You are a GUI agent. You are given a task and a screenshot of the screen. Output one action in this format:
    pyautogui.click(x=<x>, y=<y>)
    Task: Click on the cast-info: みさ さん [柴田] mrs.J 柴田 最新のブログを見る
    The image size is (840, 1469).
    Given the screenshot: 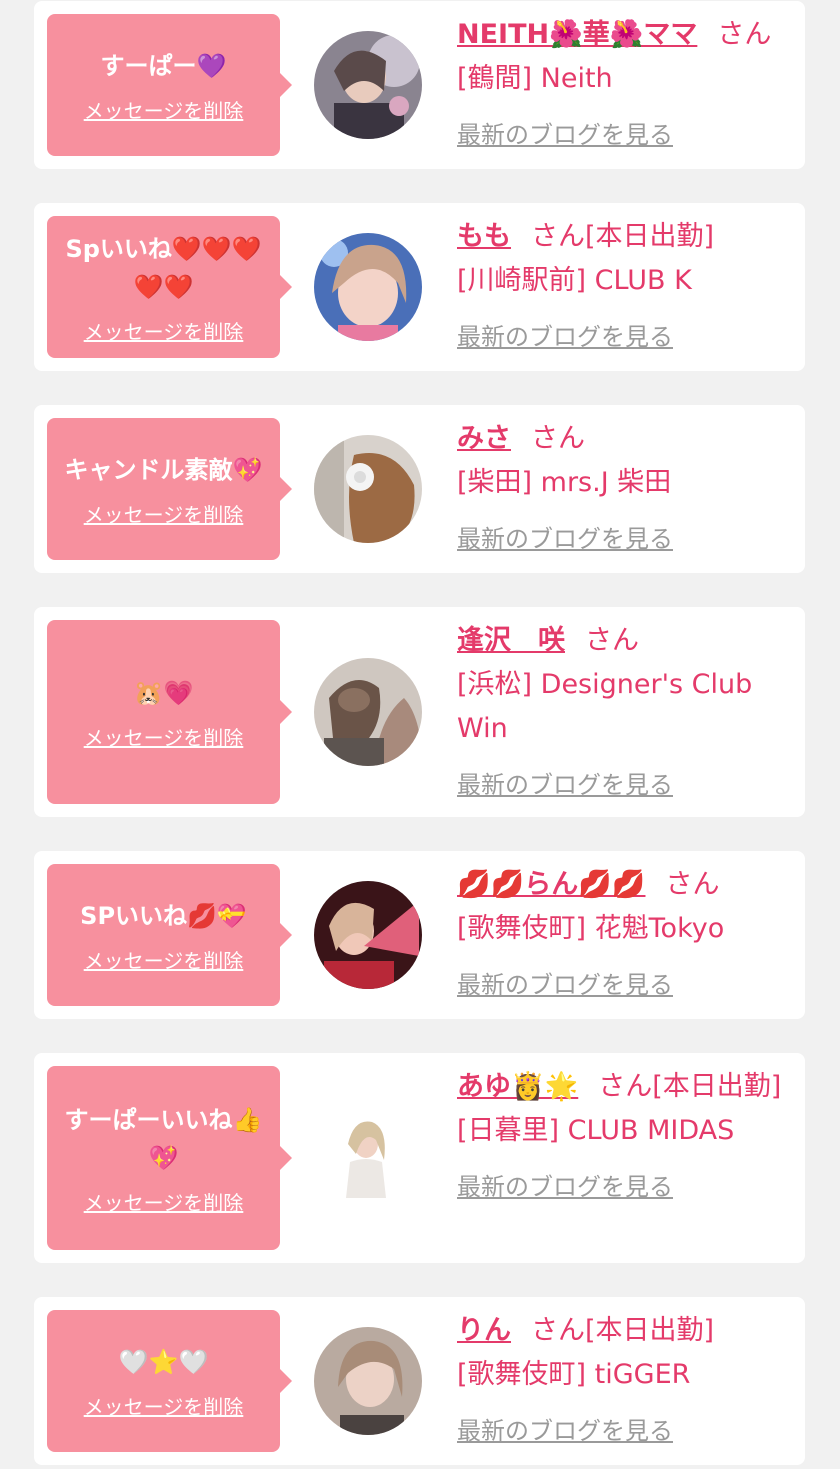 What is the action you would take?
    pyautogui.click(x=624, y=489)
    